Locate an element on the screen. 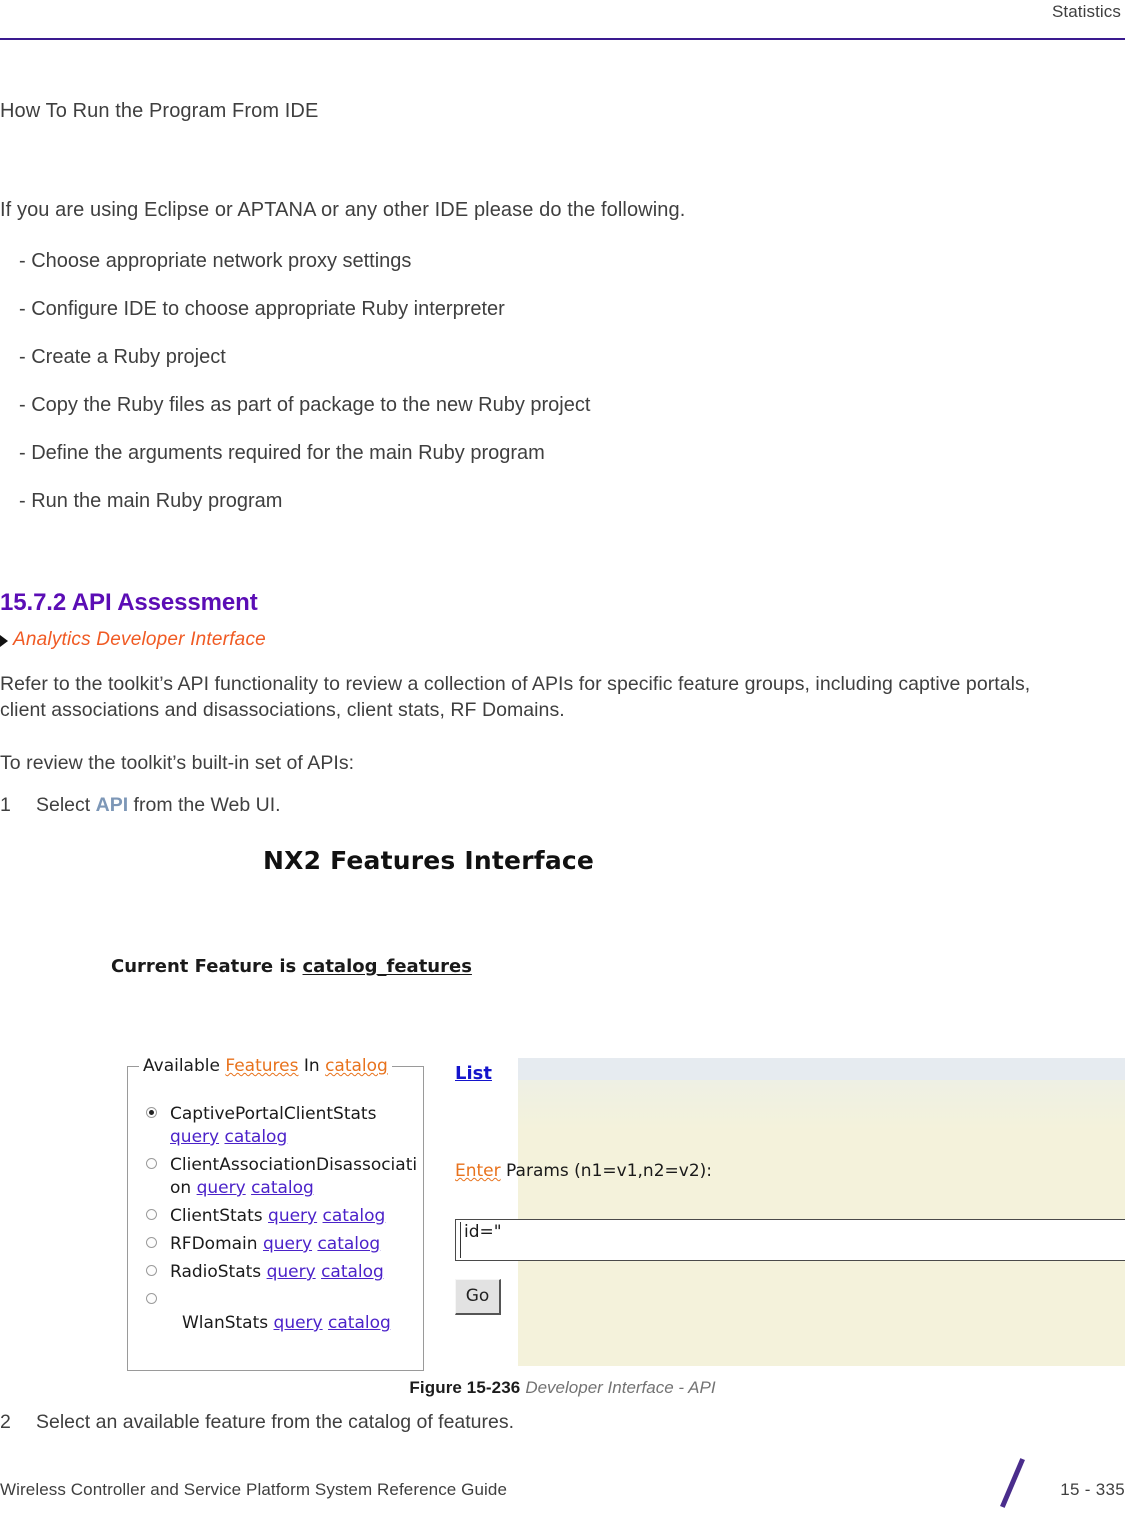  step-number: 1 is located at coordinates (5, 805).